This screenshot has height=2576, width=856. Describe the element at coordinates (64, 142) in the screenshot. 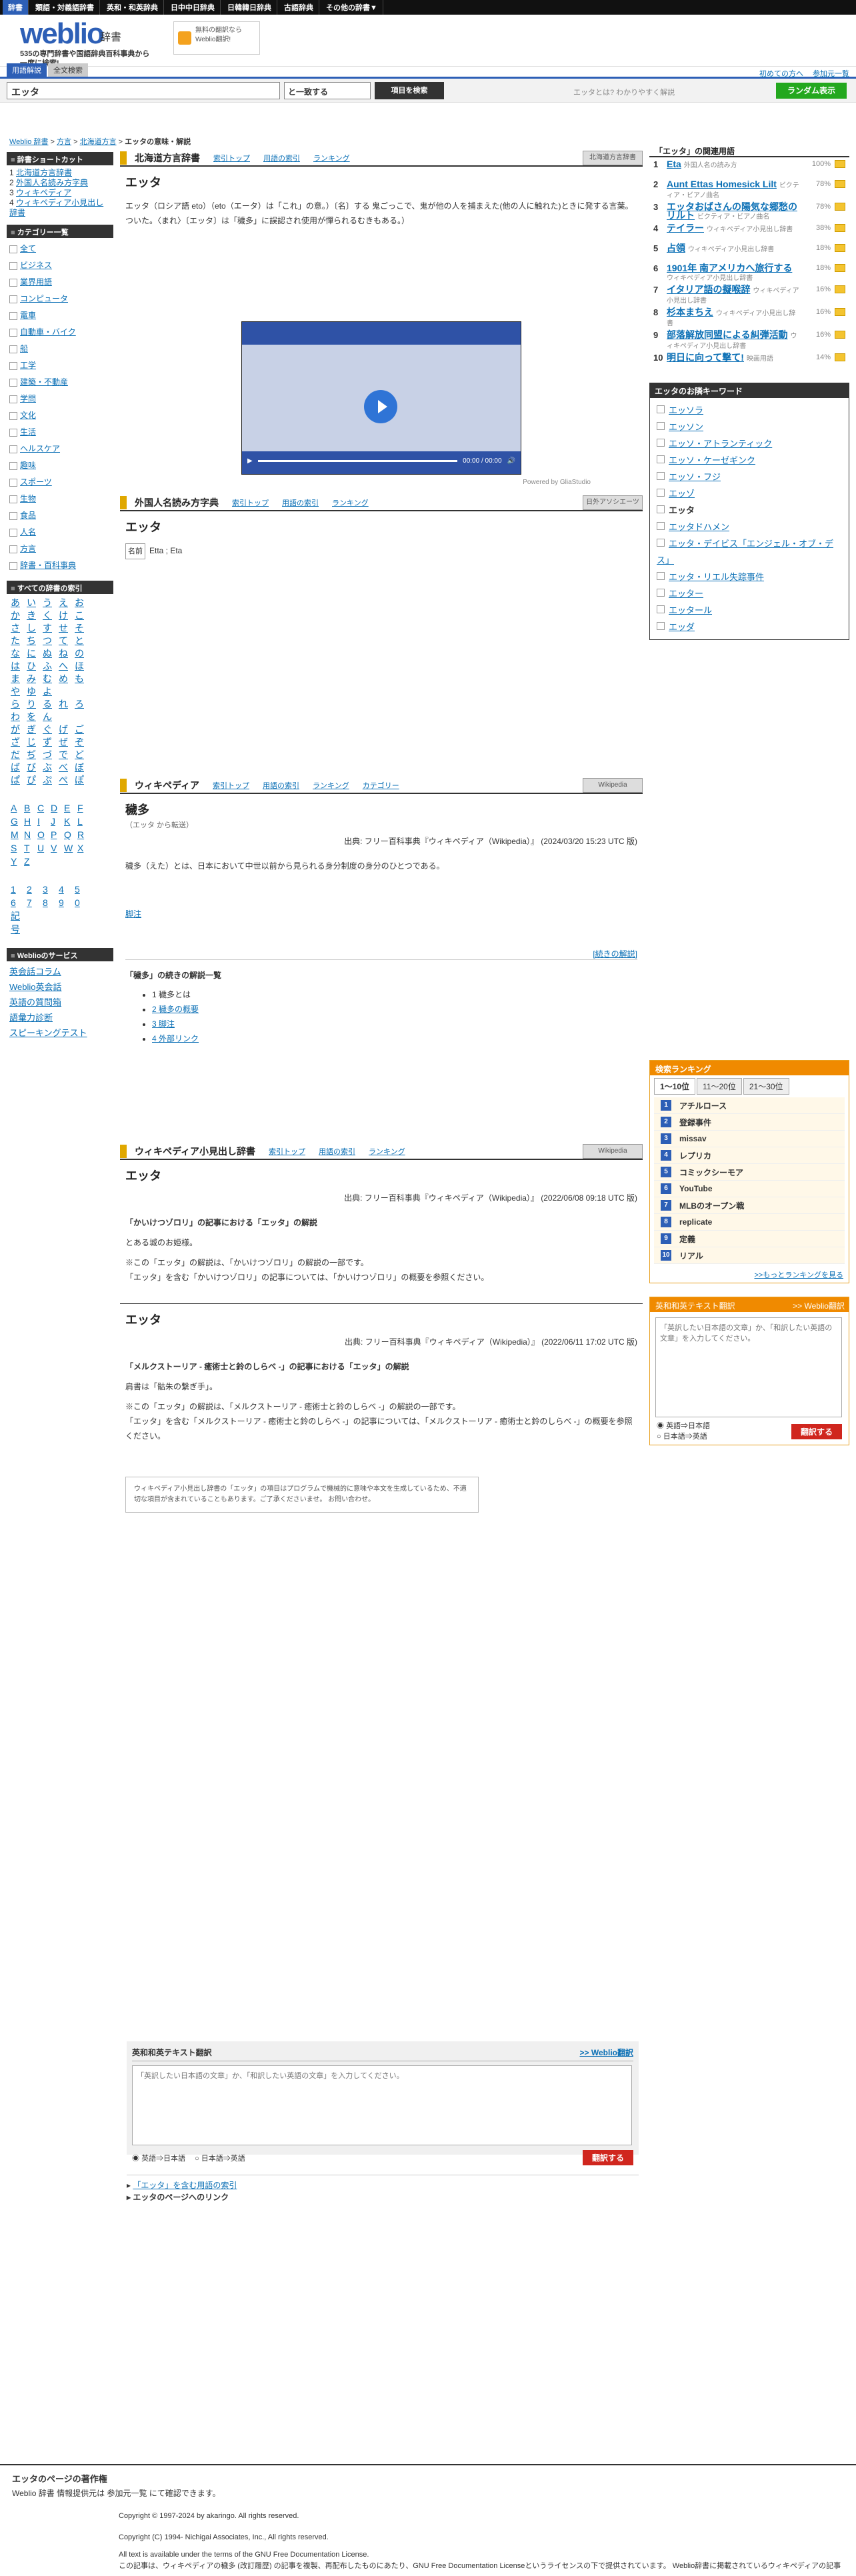

I see `crumb-link: 方言` at that location.